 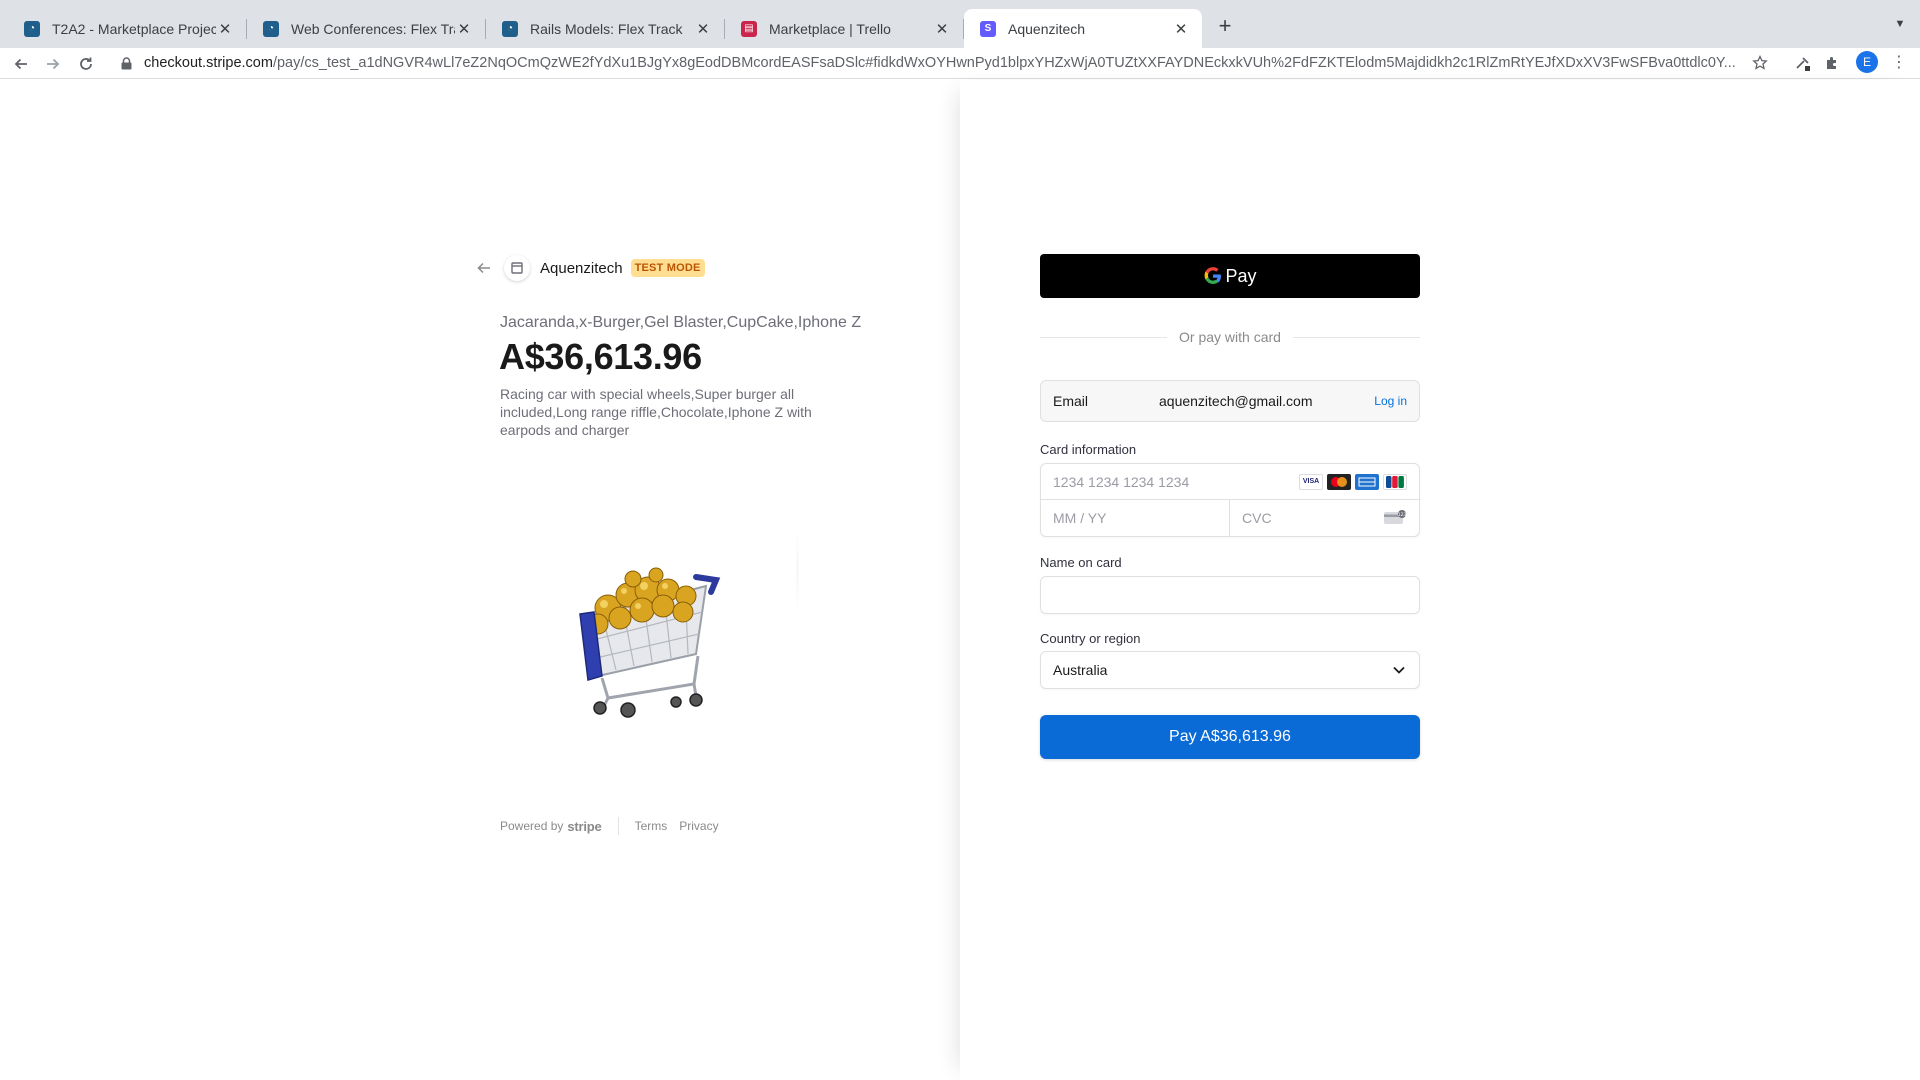 I want to click on back-arrow-icon, so click(x=484, y=268).